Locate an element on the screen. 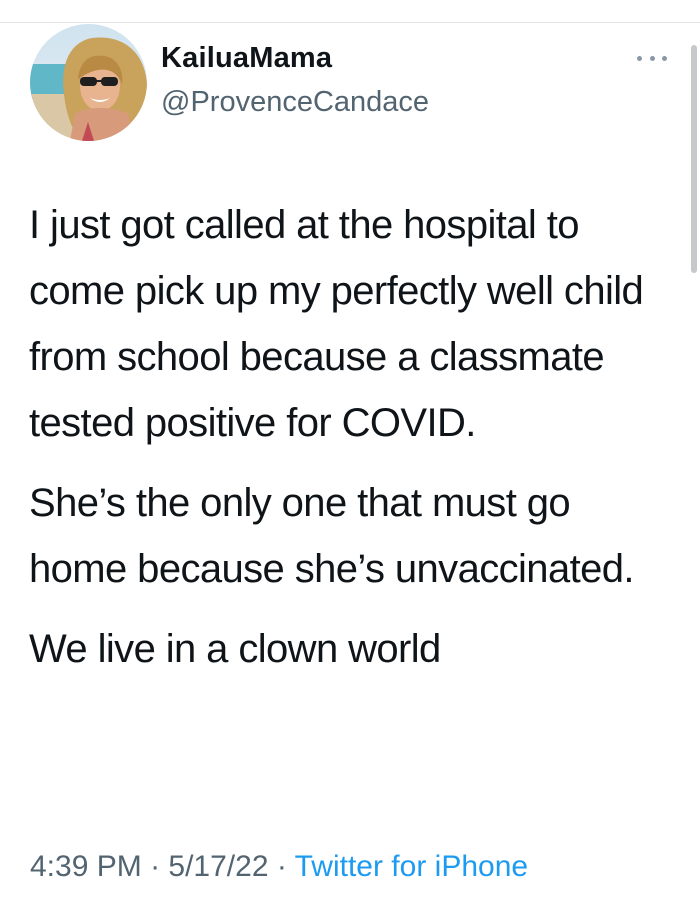 This screenshot has width=700, height=903. top-divider is located at coordinates (350, 22).